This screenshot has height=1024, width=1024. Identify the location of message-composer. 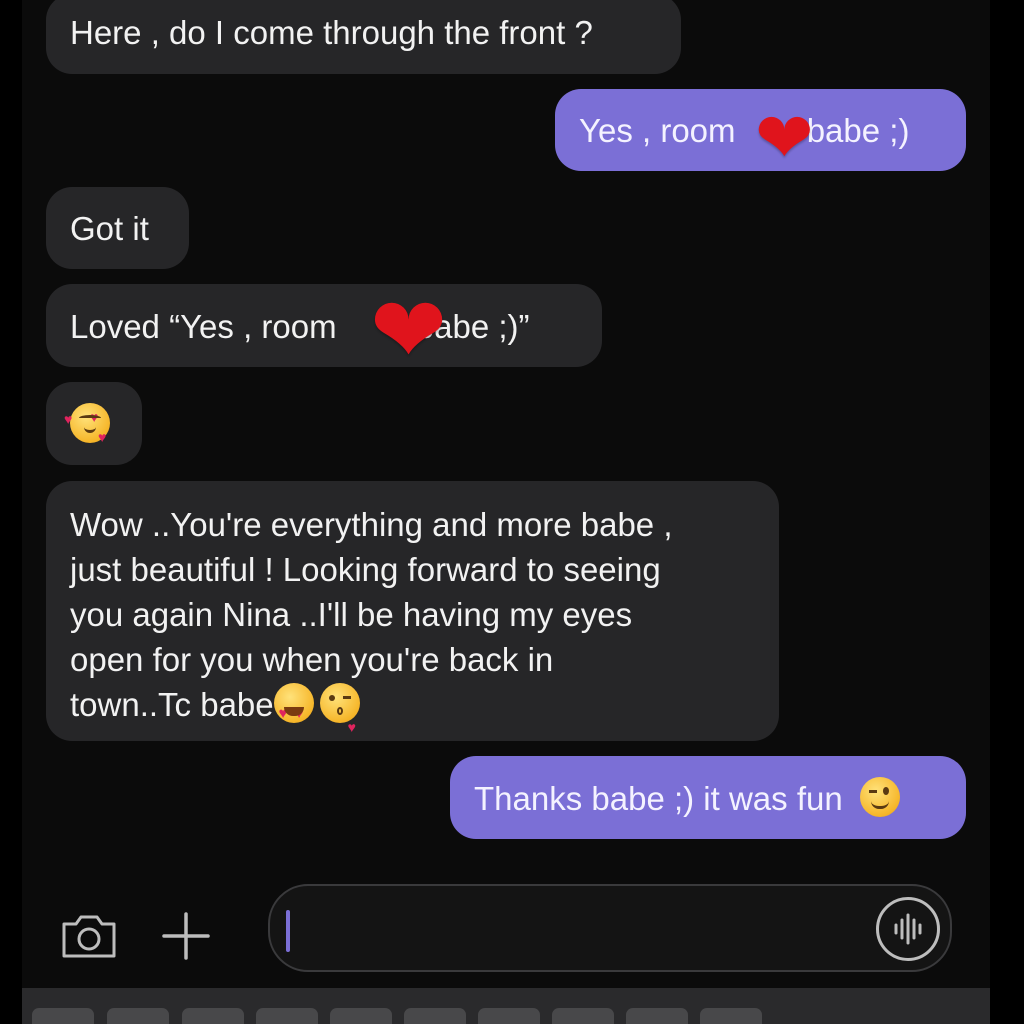
(506, 930).